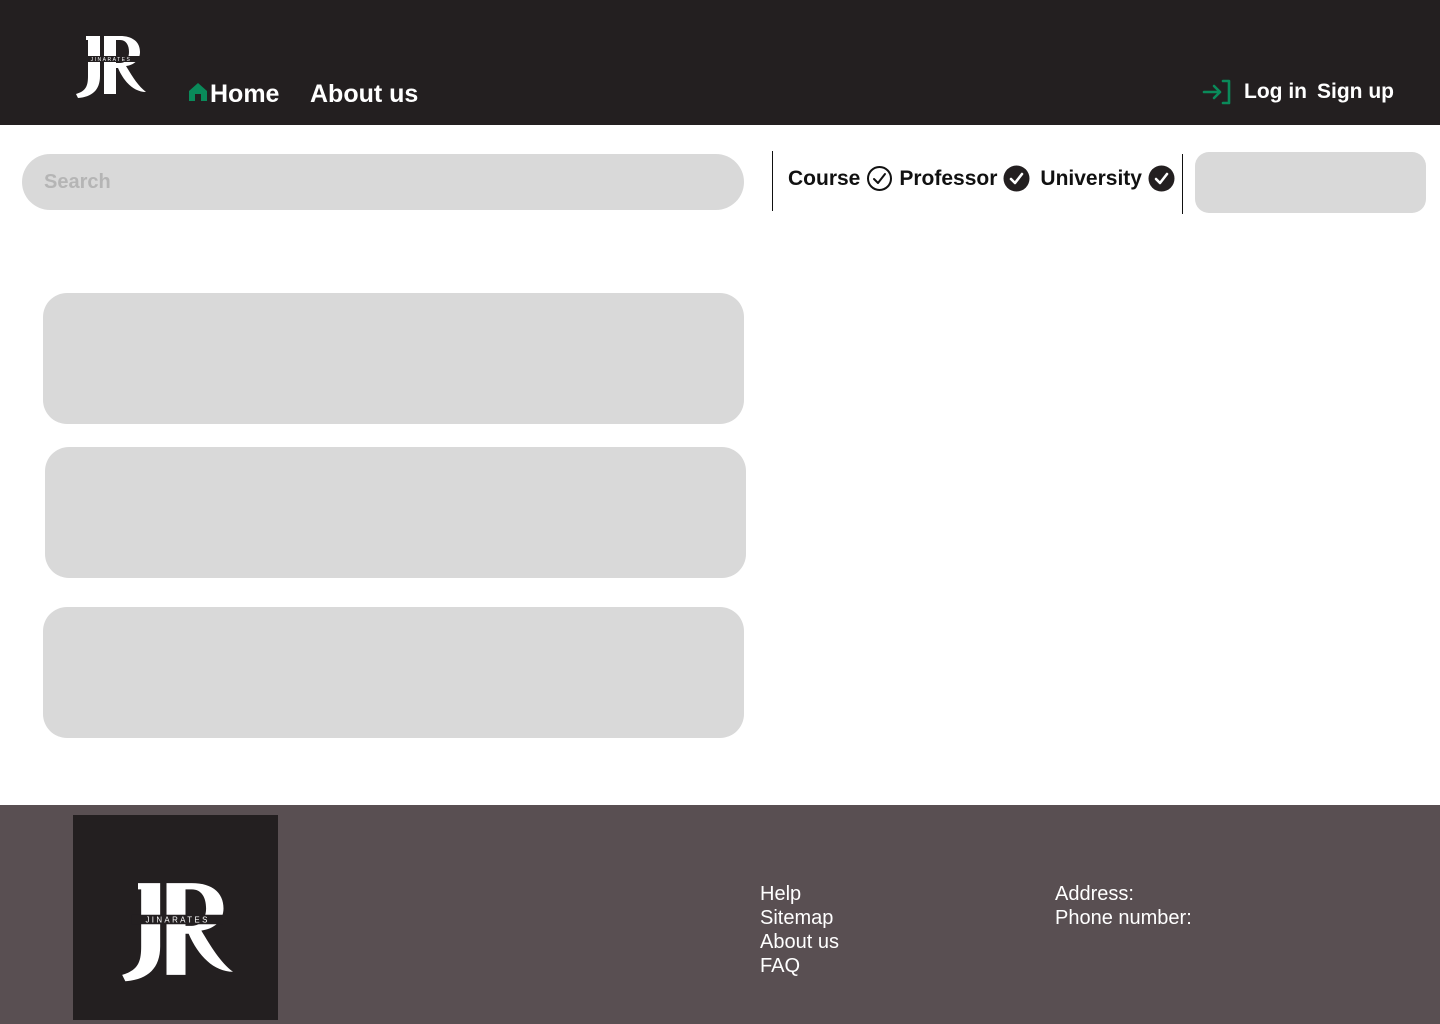  Describe the element at coordinates (824, 178) in the screenshot. I see `filter-course-label: Course` at that location.